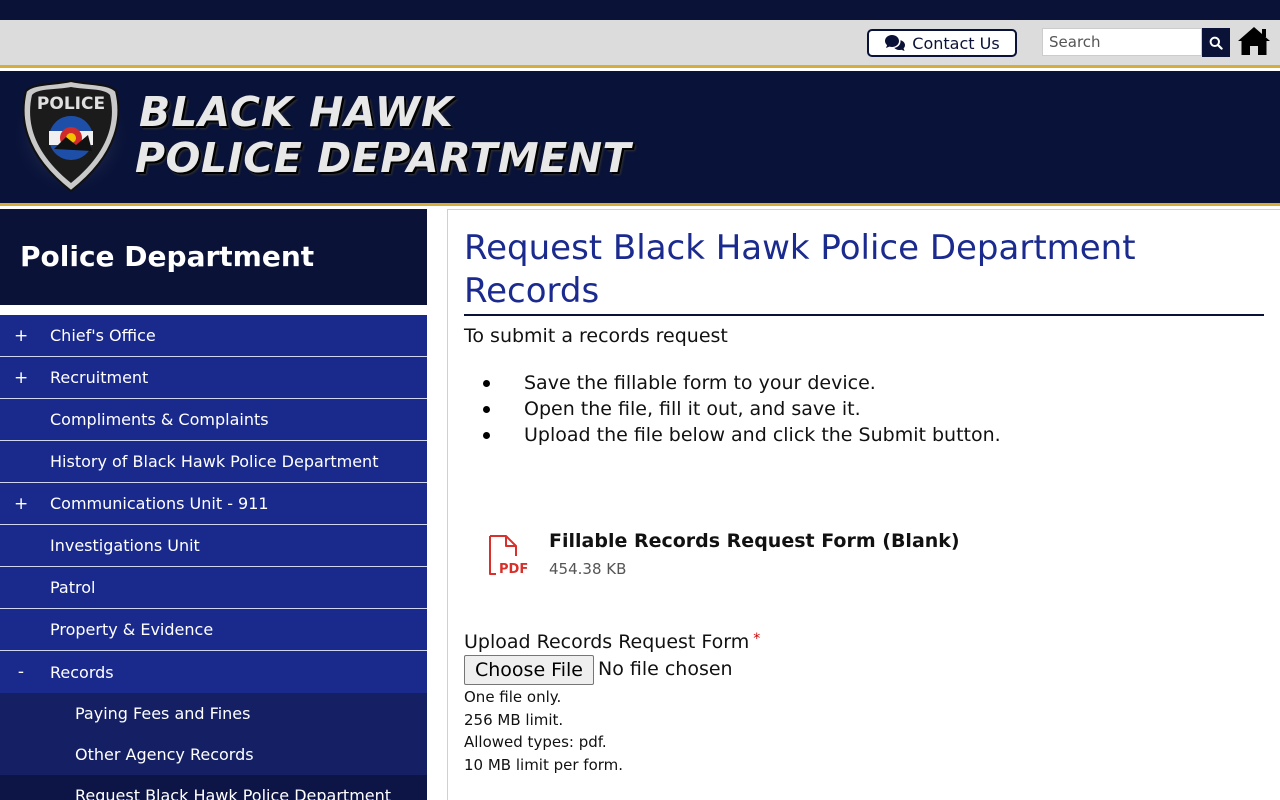 The height and width of the screenshot is (800, 1280). What do you see at coordinates (514, 719) in the screenshot?
I see `help-line: 256 MB limit.` at bounding box center [514, 719].